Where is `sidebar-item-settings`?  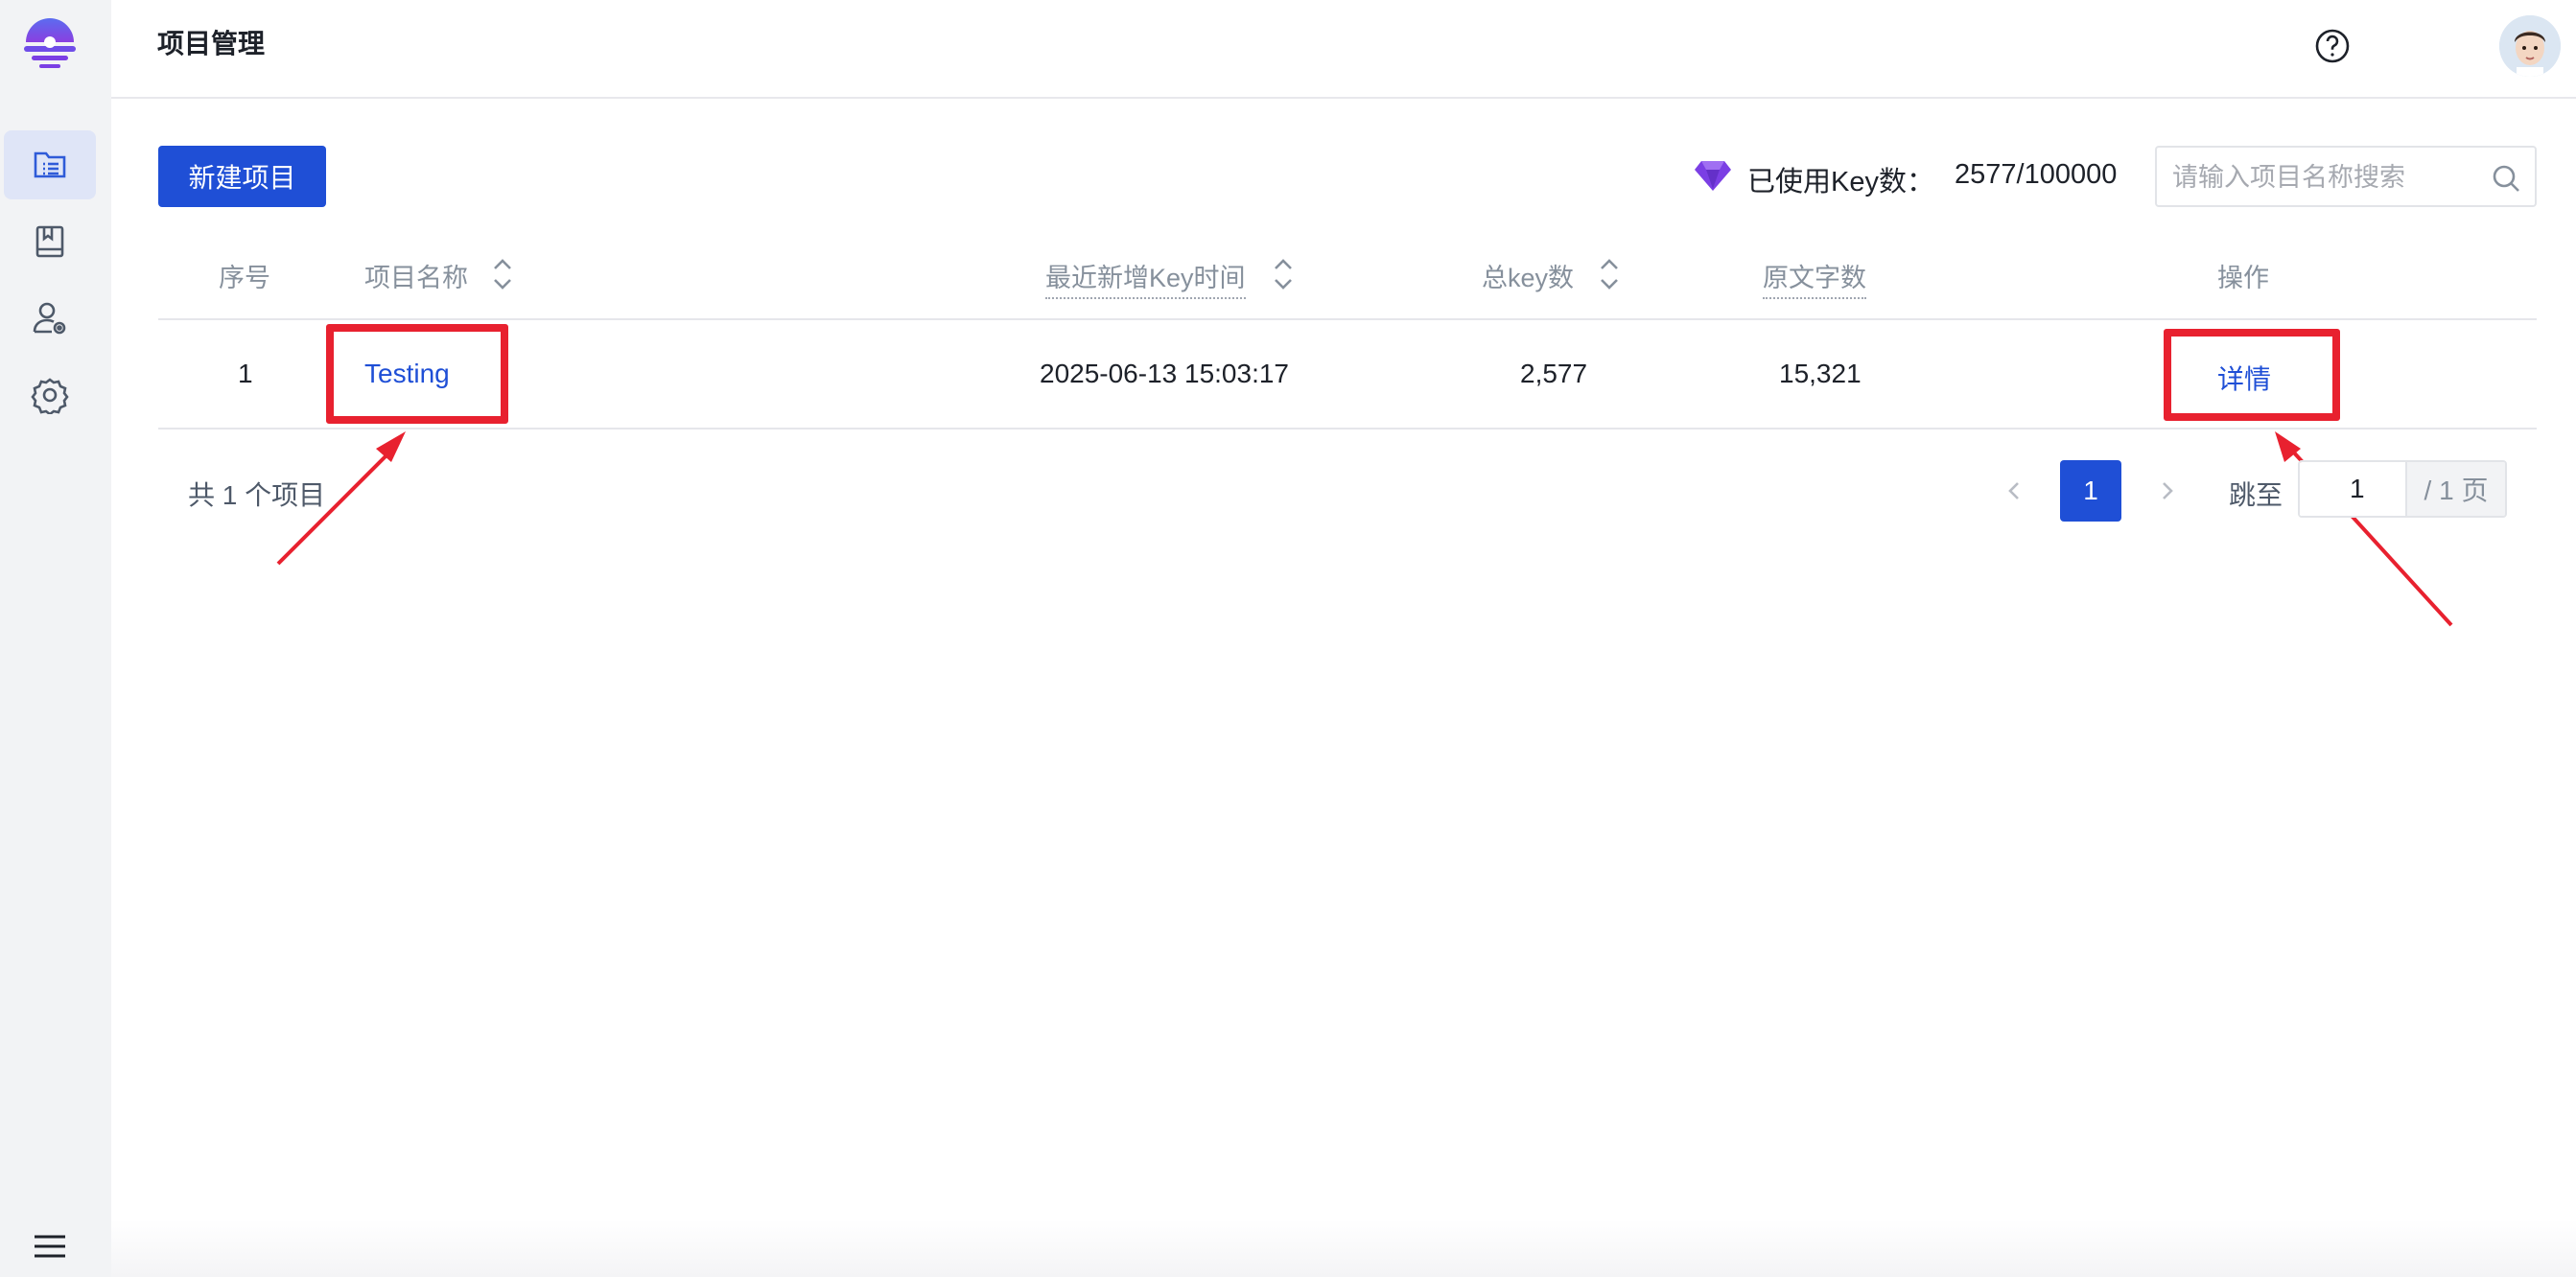 sidebar-item-settings is located at coordinates (50, 395).